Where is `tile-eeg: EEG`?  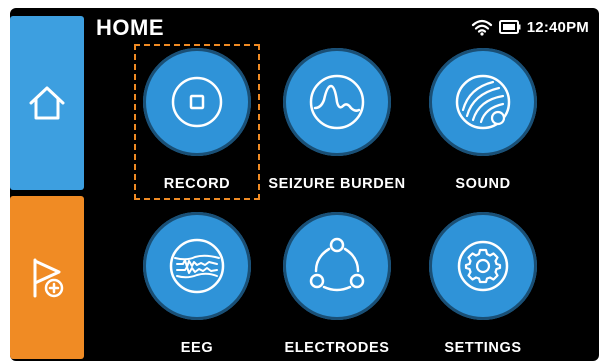 tile-eeg: EEG is located at coordinates (197, 286).